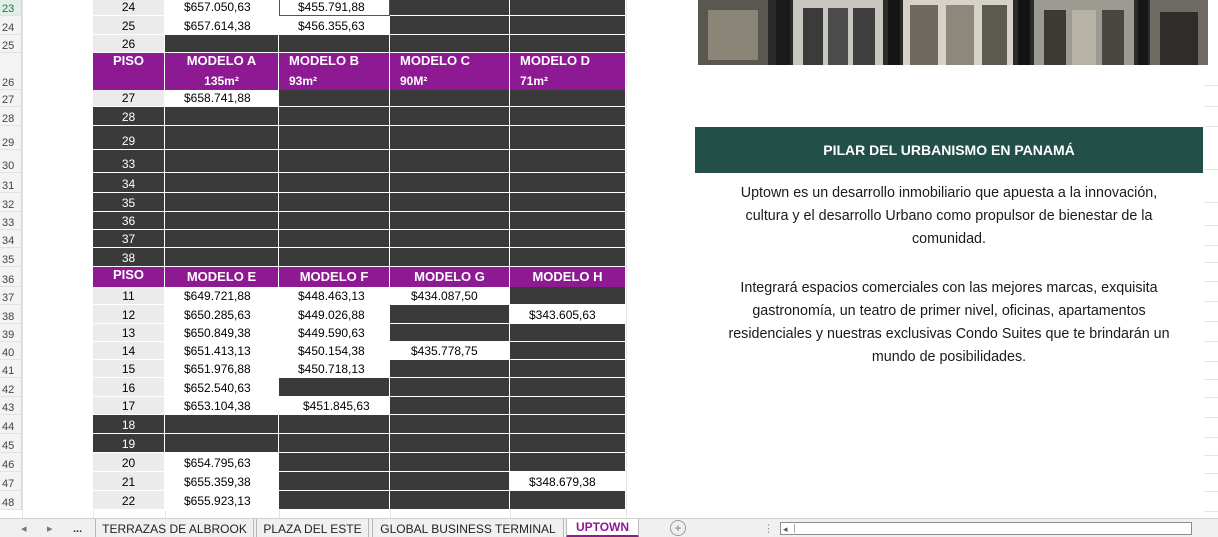  What do you see at coordinates (129, 25) in the screenshot?
I see `piso-cell: 25` at bounding box center [129, 25].